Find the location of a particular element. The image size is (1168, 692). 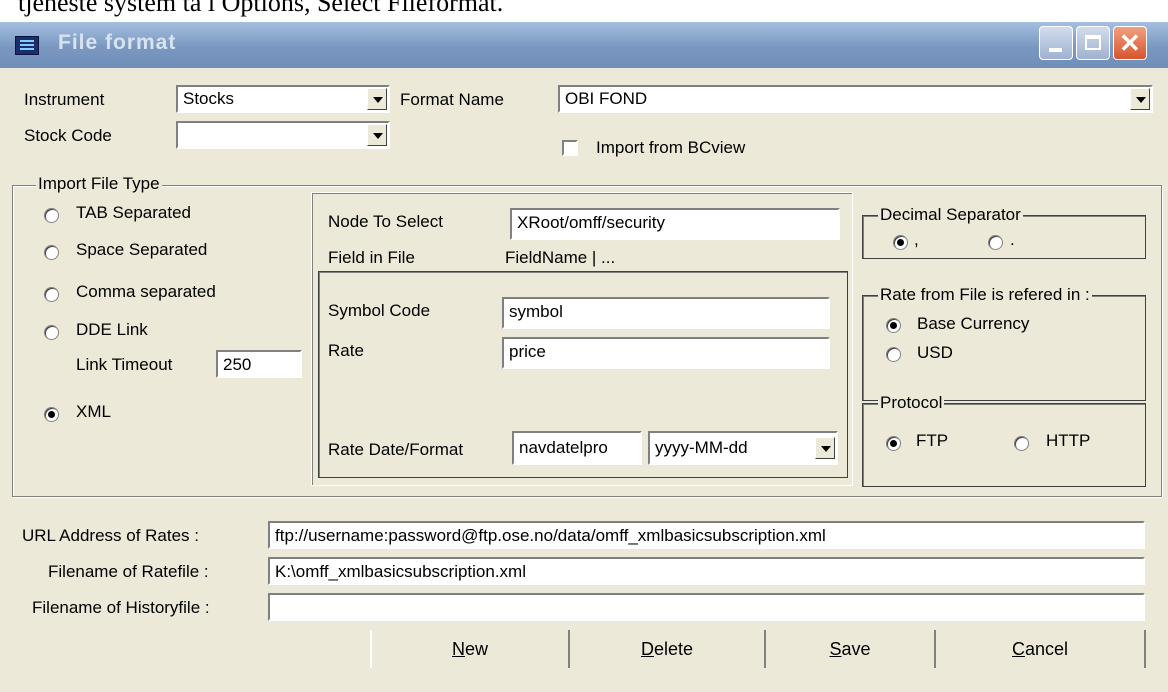

xml-label: XML is located at coordinates (93, 411).